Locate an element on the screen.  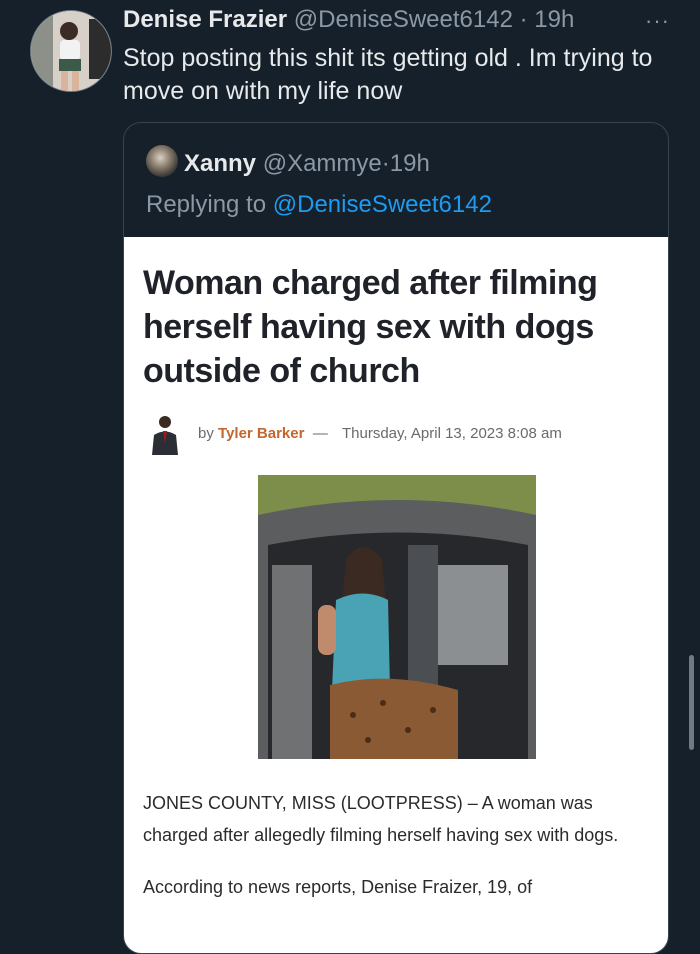
byline-dash: — is located at coordinates (320, 433).